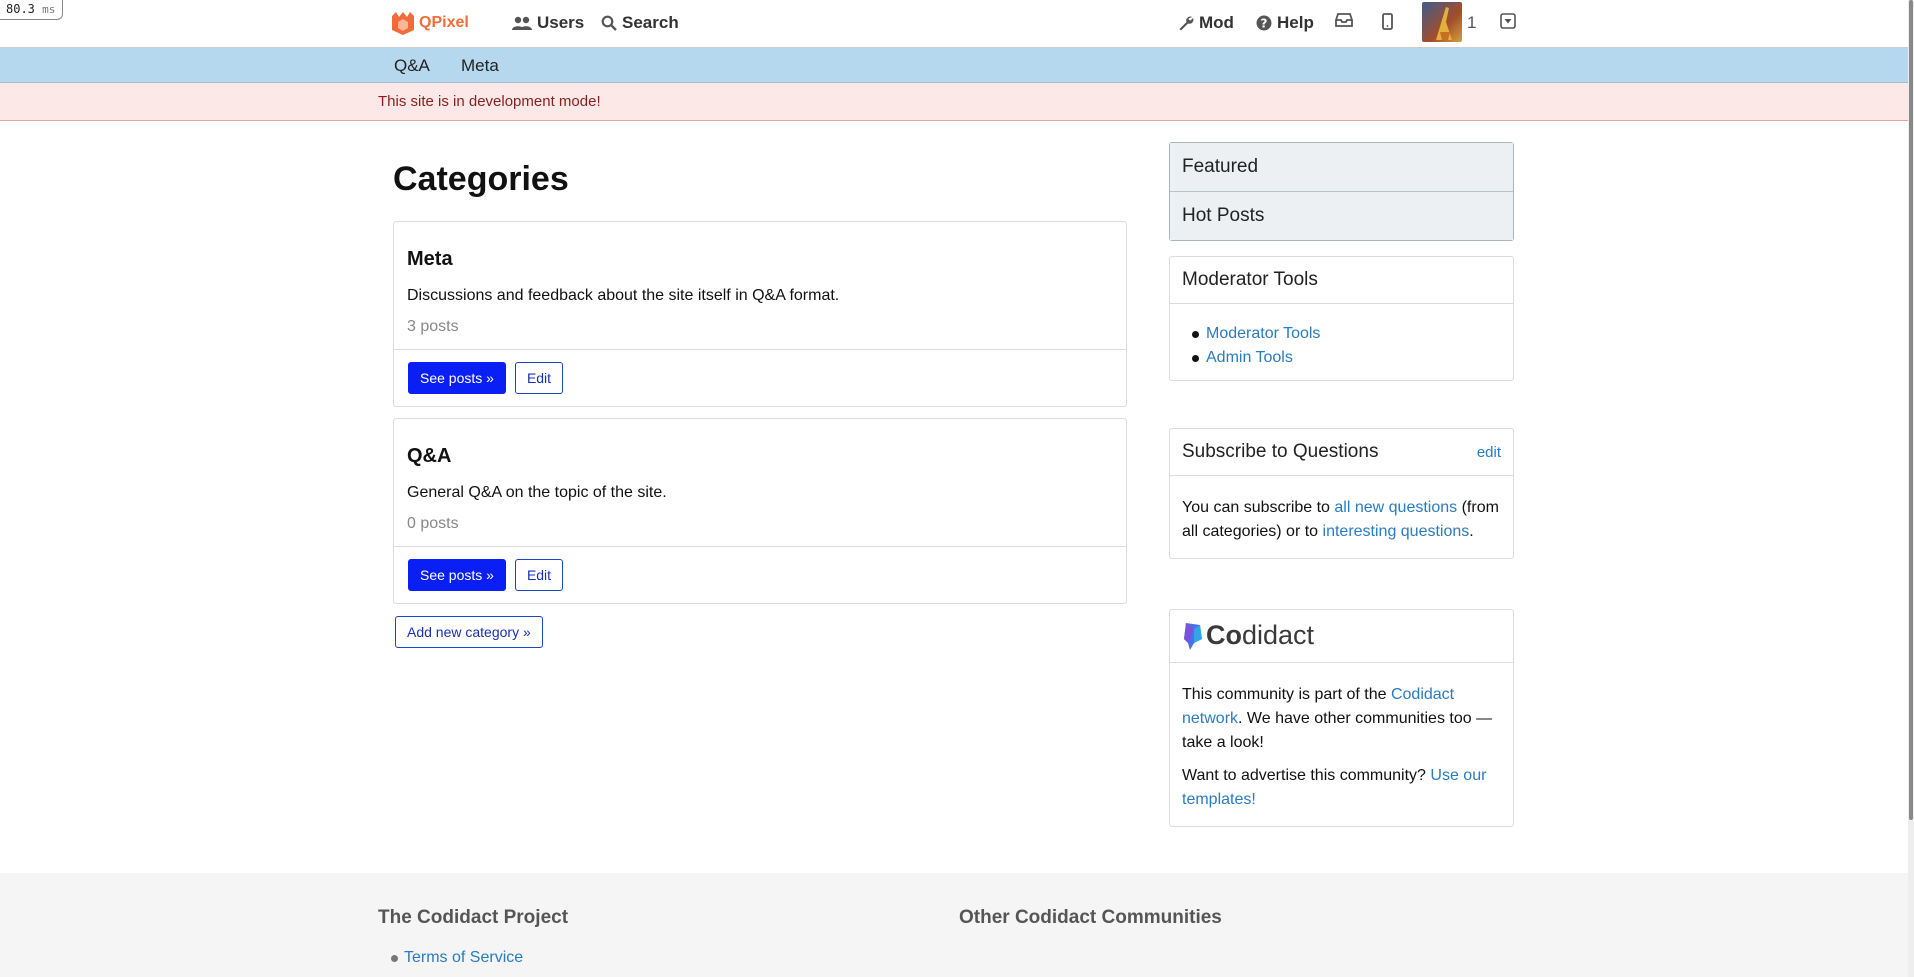 This screenshot has width=1914, height=977. What do you see at coordinates (480, 66) in the screenshot?
I see `tab-meta: Meta` at bounding box center [480, 66].